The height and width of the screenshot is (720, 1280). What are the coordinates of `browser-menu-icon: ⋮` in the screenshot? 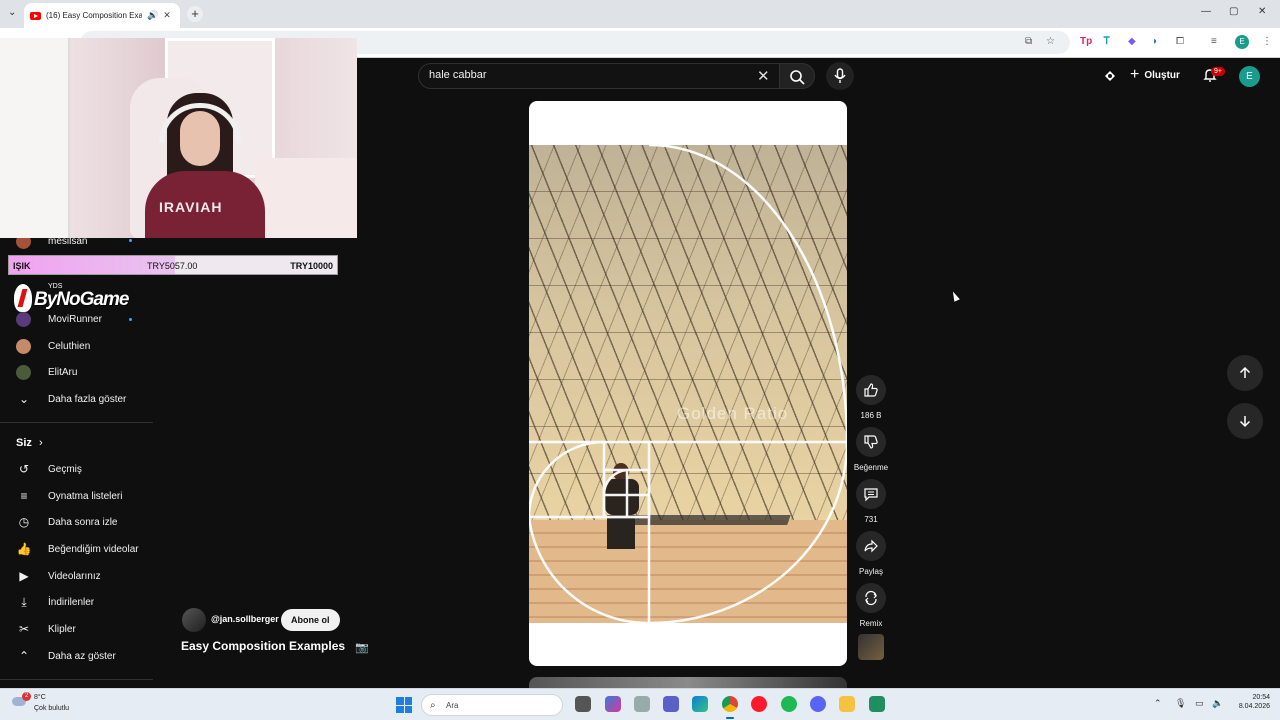 It's located at (1267, 41).